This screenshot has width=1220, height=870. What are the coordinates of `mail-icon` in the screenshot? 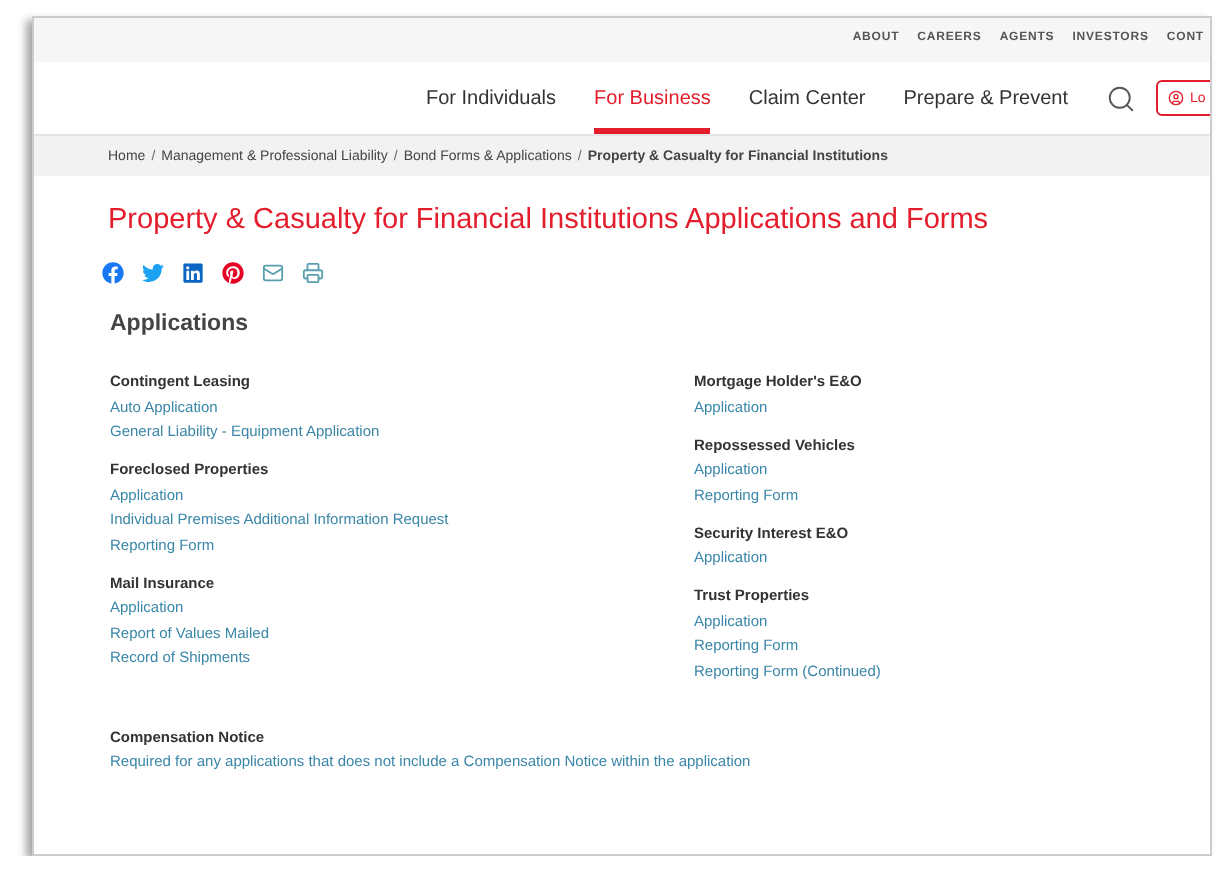 It's located at (273, 273).